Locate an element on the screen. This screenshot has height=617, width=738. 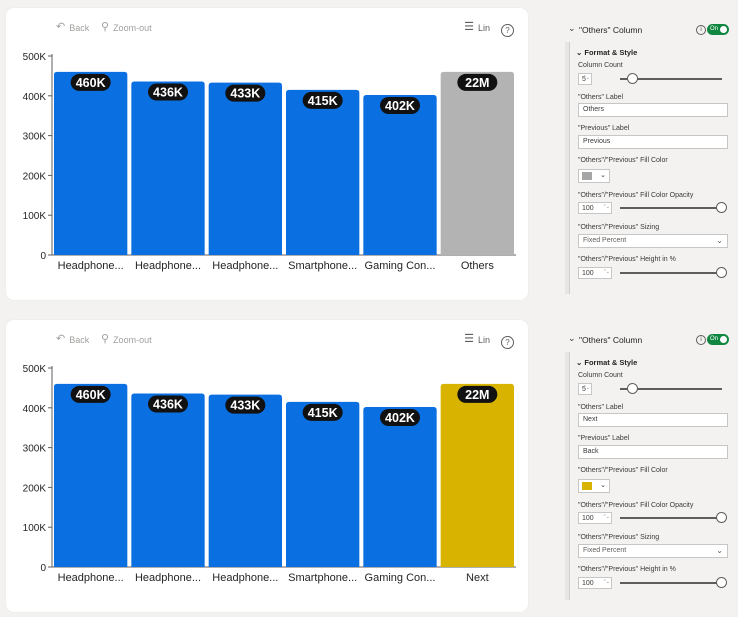
data-label: 460K is located at coordinates (91, 395).